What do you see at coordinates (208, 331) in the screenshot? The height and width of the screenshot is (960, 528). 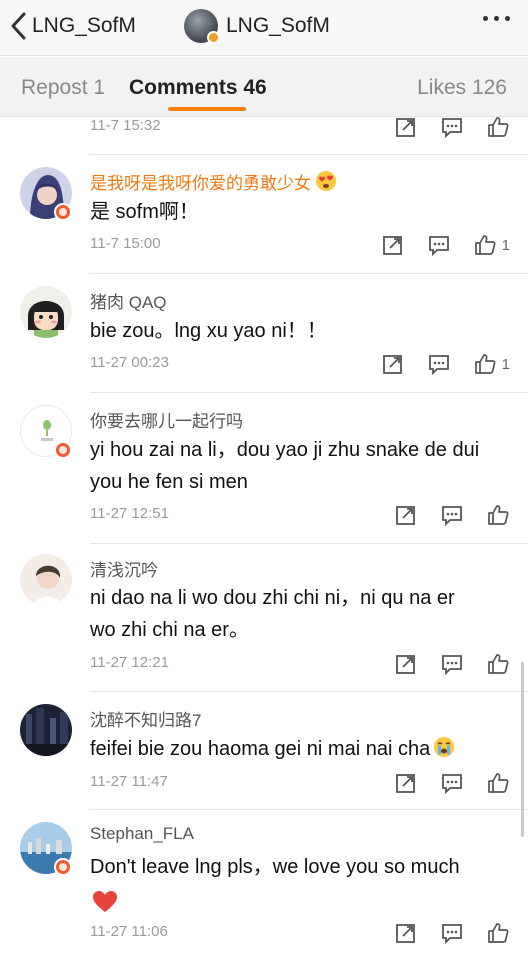 I see `comment-text: bie zou。lng xu yao ni！！` at bounding box center [208, 331].